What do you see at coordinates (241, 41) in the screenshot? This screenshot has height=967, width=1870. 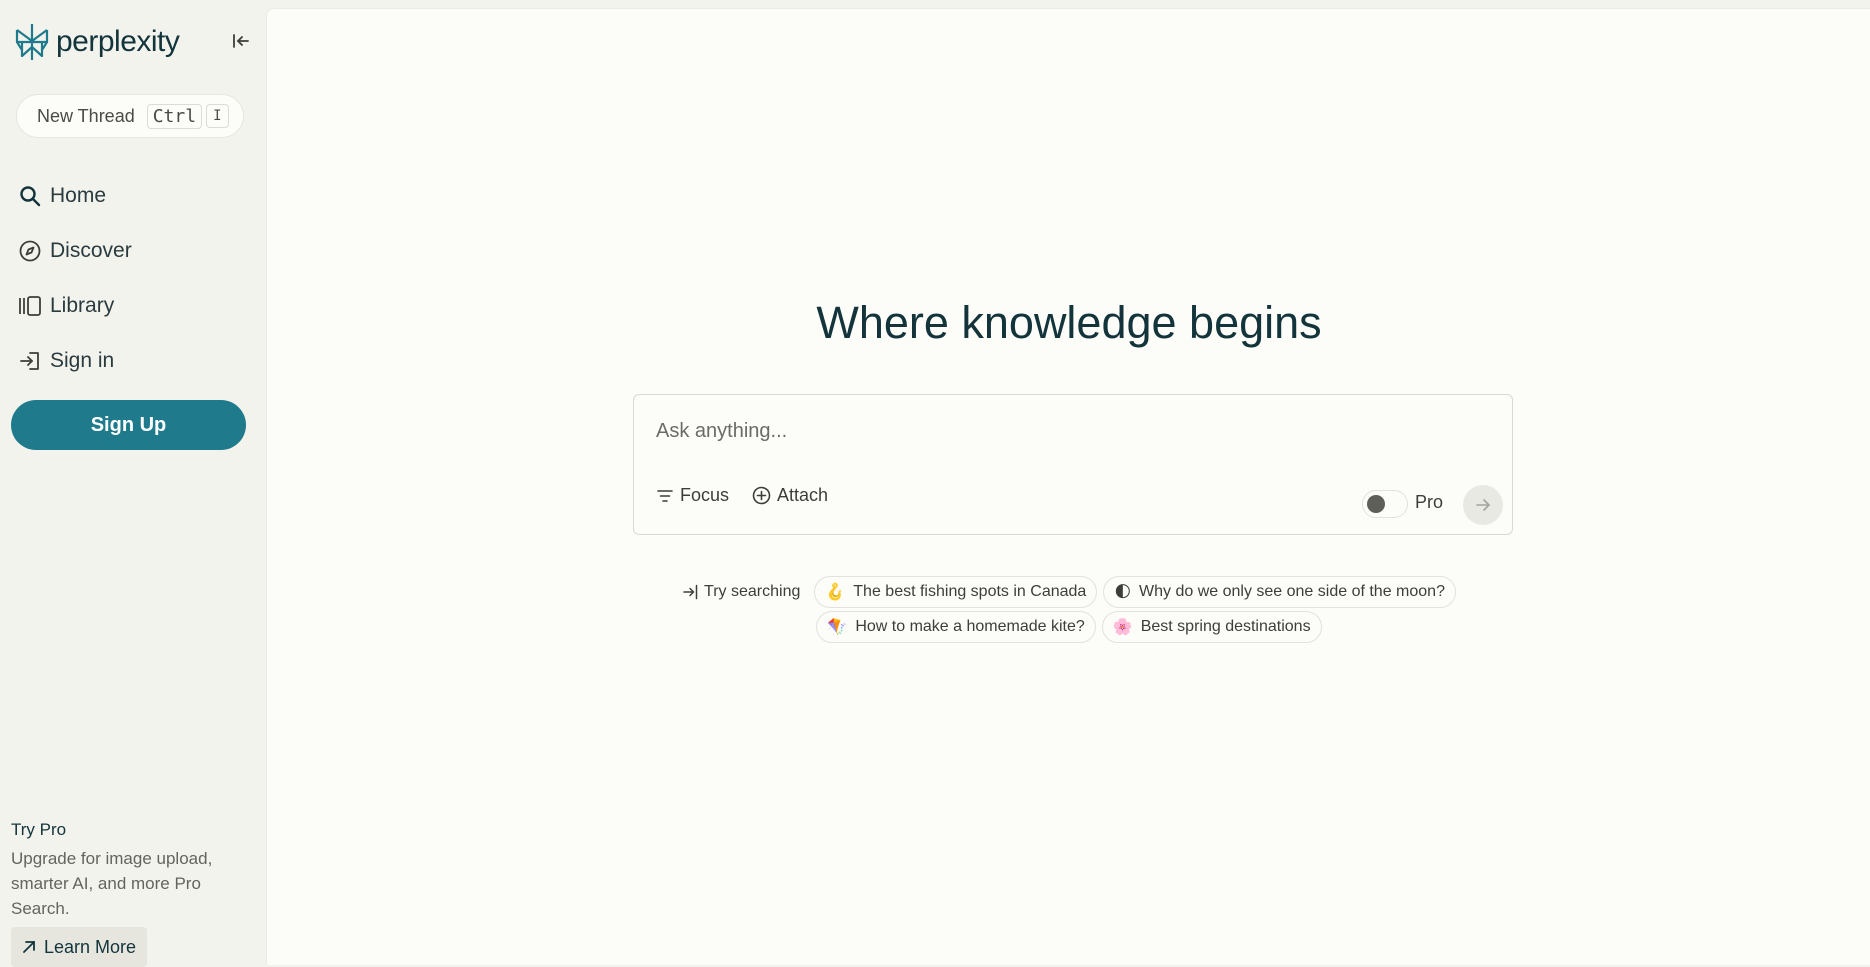 I see `collapse-sidebar-icon` at bounding box center [241, 41].